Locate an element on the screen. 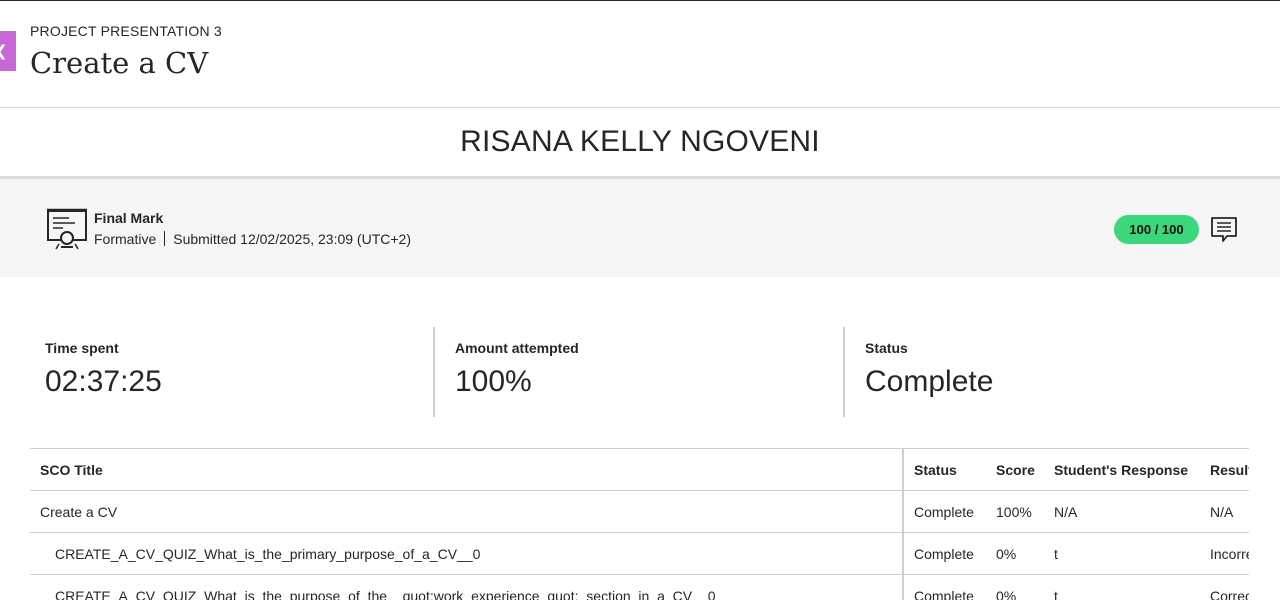  table-row: Create a CV Complete 100% N/A N/A is located at coordinates (639, 512).